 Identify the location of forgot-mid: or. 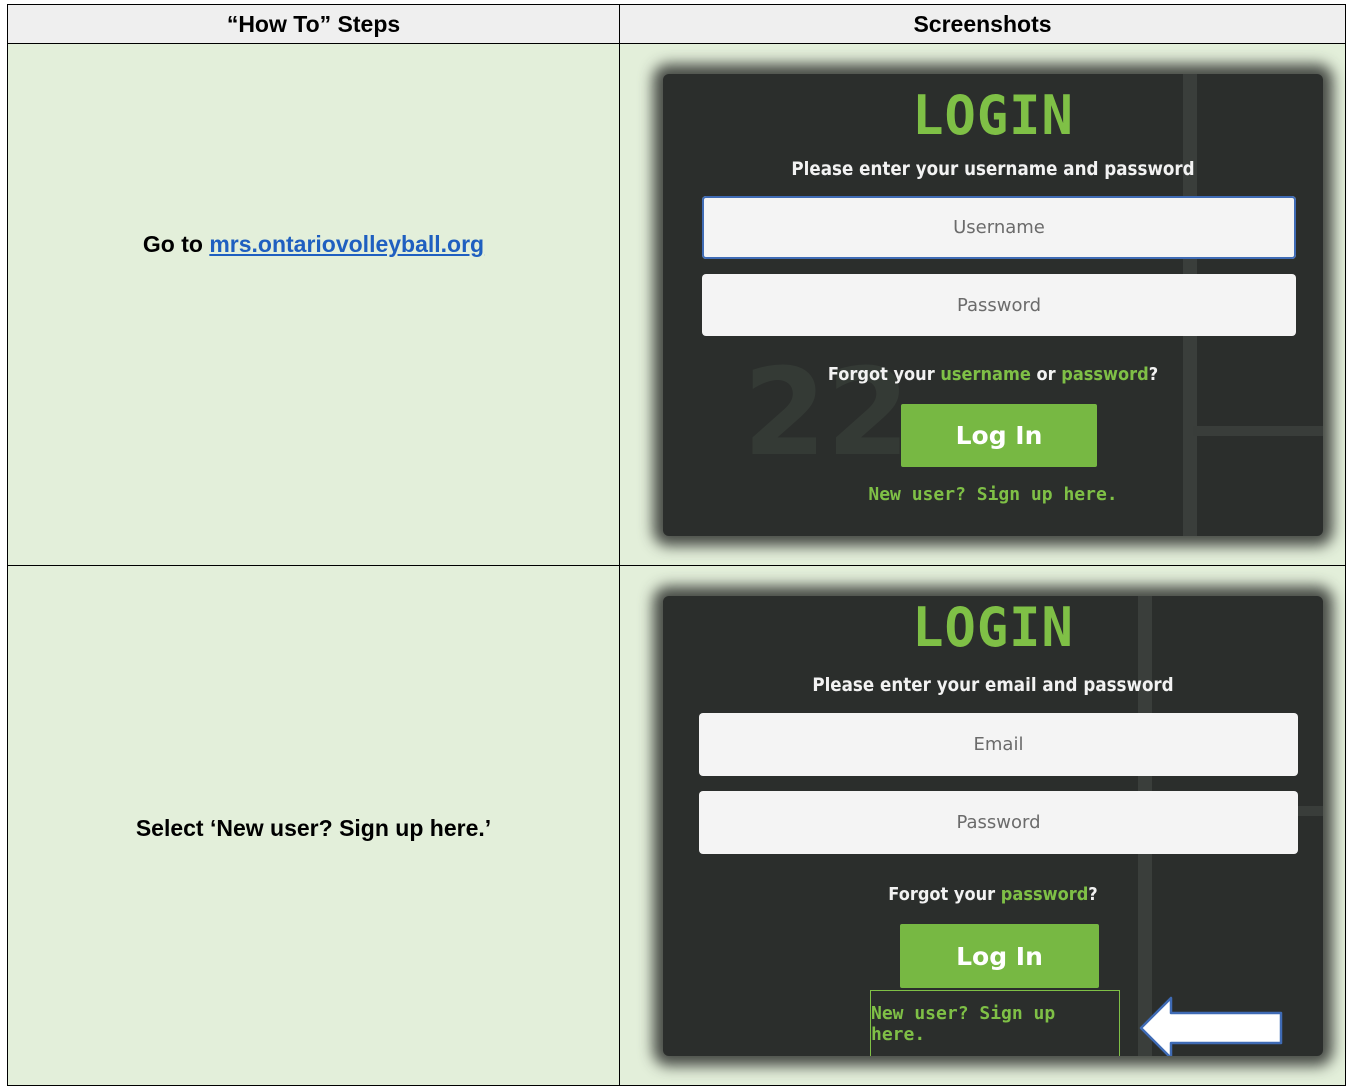
(1046, 374).